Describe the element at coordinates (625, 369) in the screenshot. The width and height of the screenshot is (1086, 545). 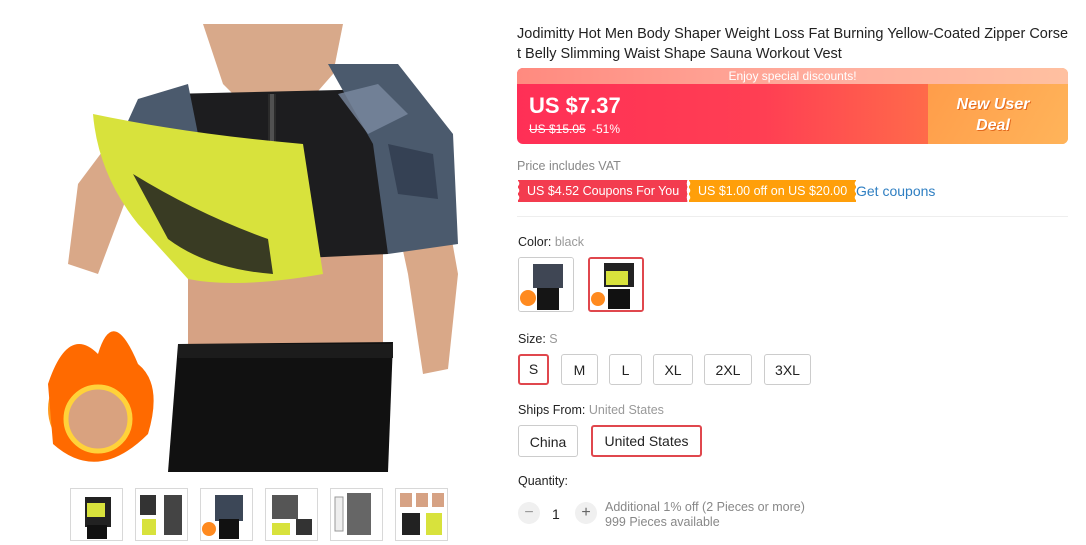
I see `size-option-l: L` at that location.